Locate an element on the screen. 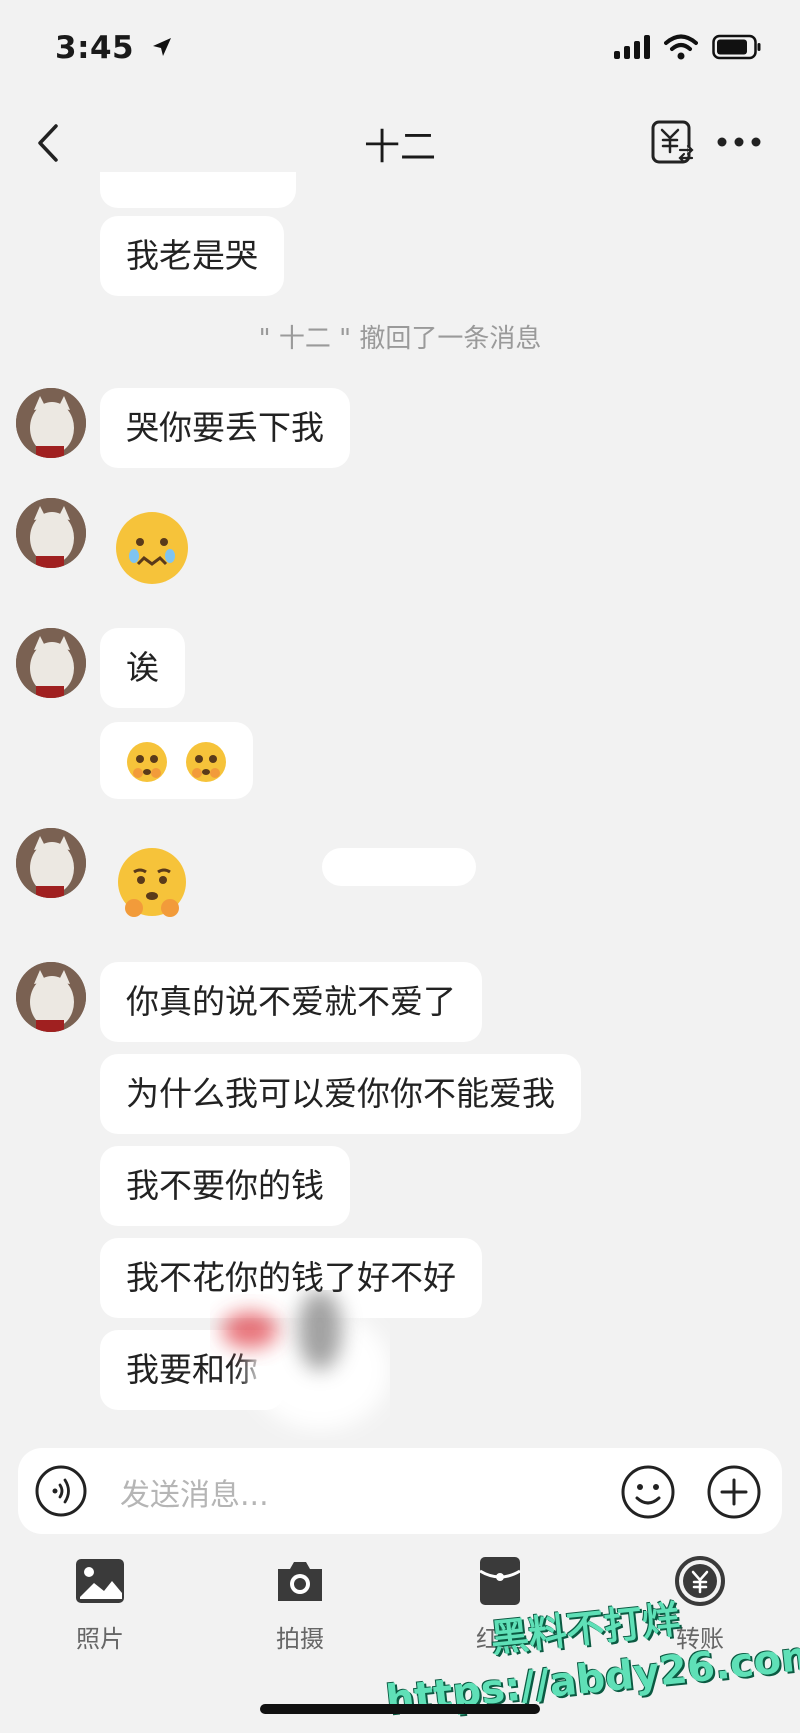 Image resolution: width=800 pixels, height=1733 pixels. message-bubble: 诶 is located at coordinates (142, 668).